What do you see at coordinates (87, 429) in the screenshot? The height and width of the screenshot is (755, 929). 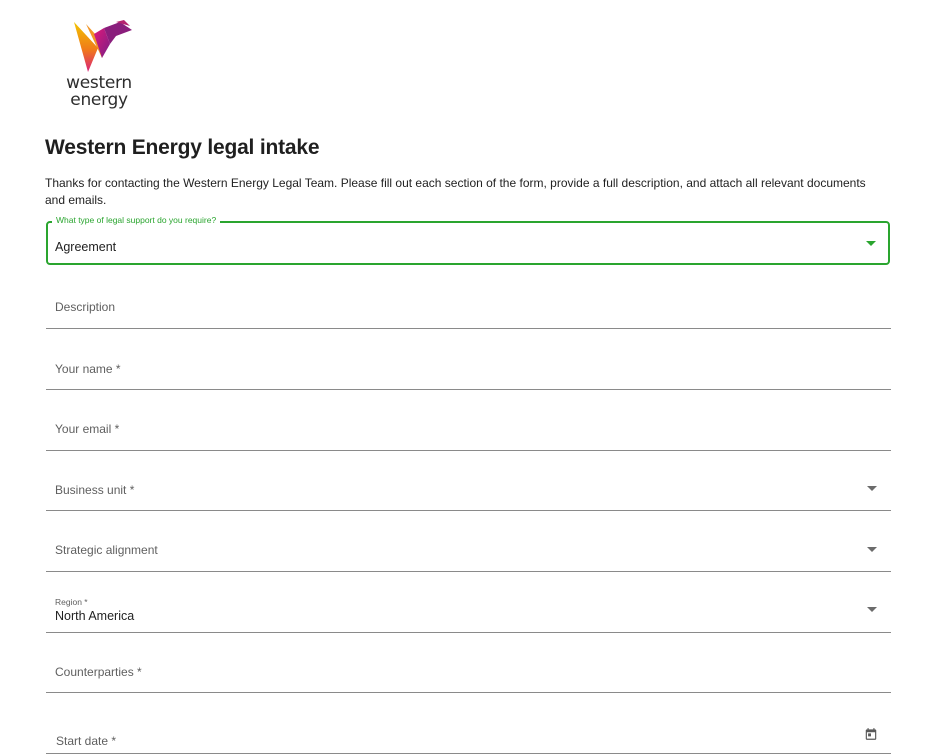 I see `your-email-label: Your email *` at bounding box center [87, 429].